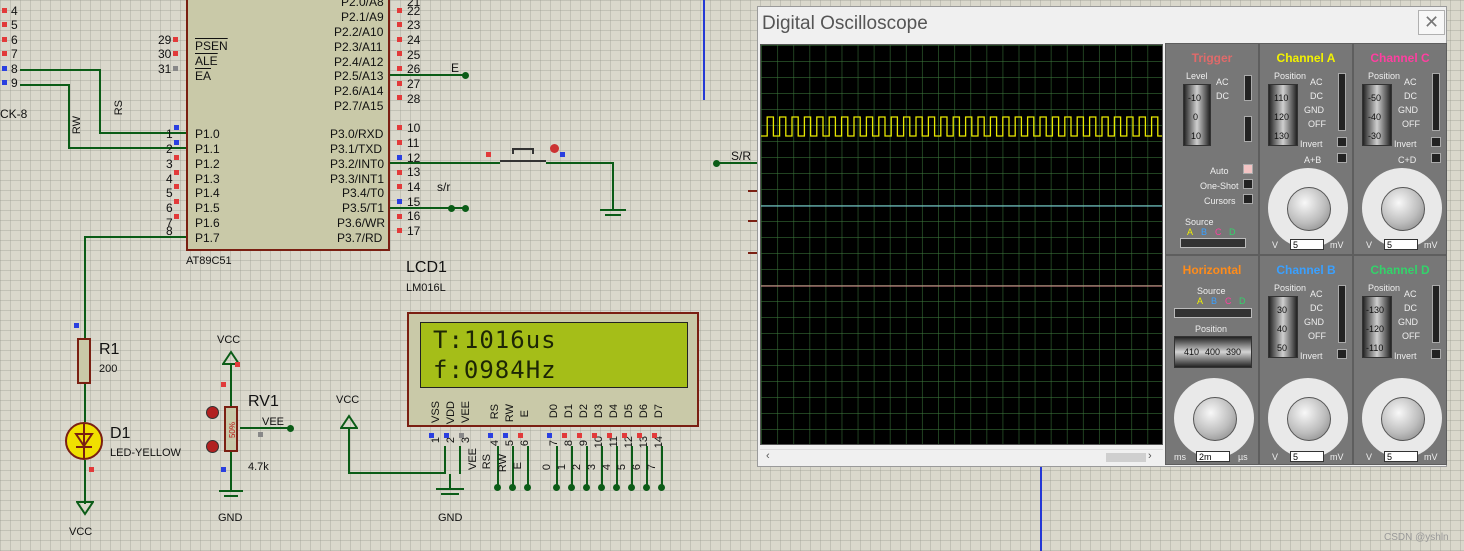 This screenshot has height=551, width=1464. I want to click on scale-label: -50, so click(1375, 98).